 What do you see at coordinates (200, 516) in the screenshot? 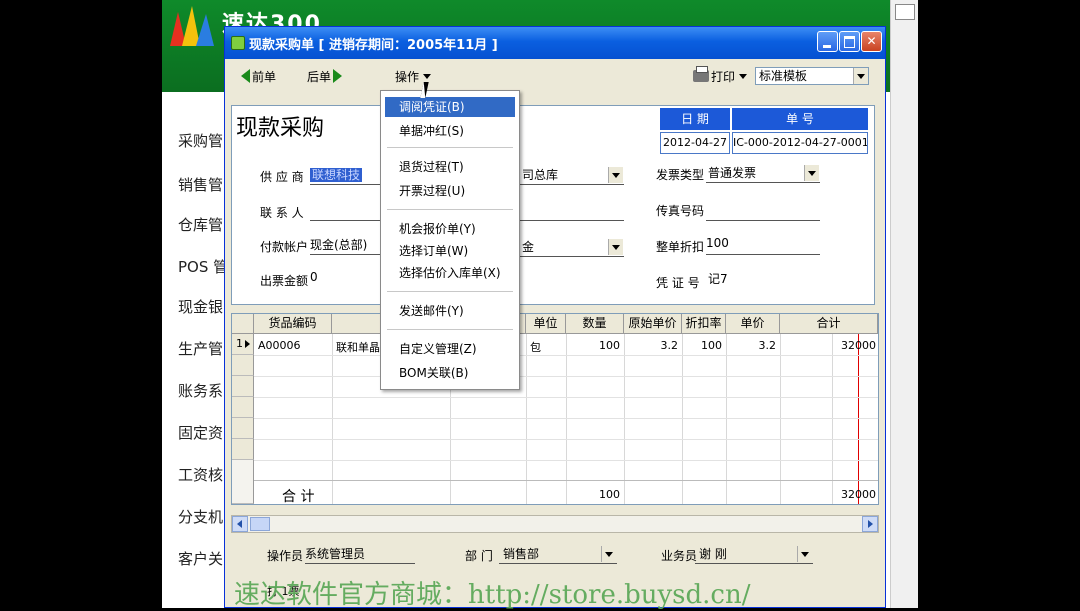
I see `sidebar-item-branch: 分支机` at bounding box center [200, 516].